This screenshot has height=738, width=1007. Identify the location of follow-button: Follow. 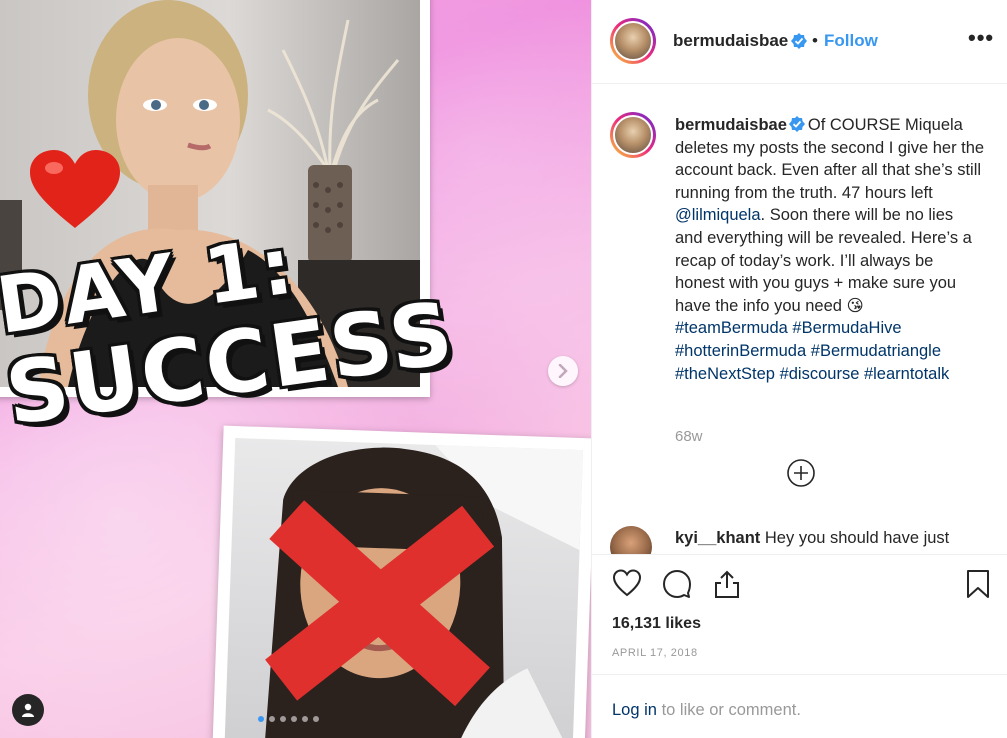
(851, 41).